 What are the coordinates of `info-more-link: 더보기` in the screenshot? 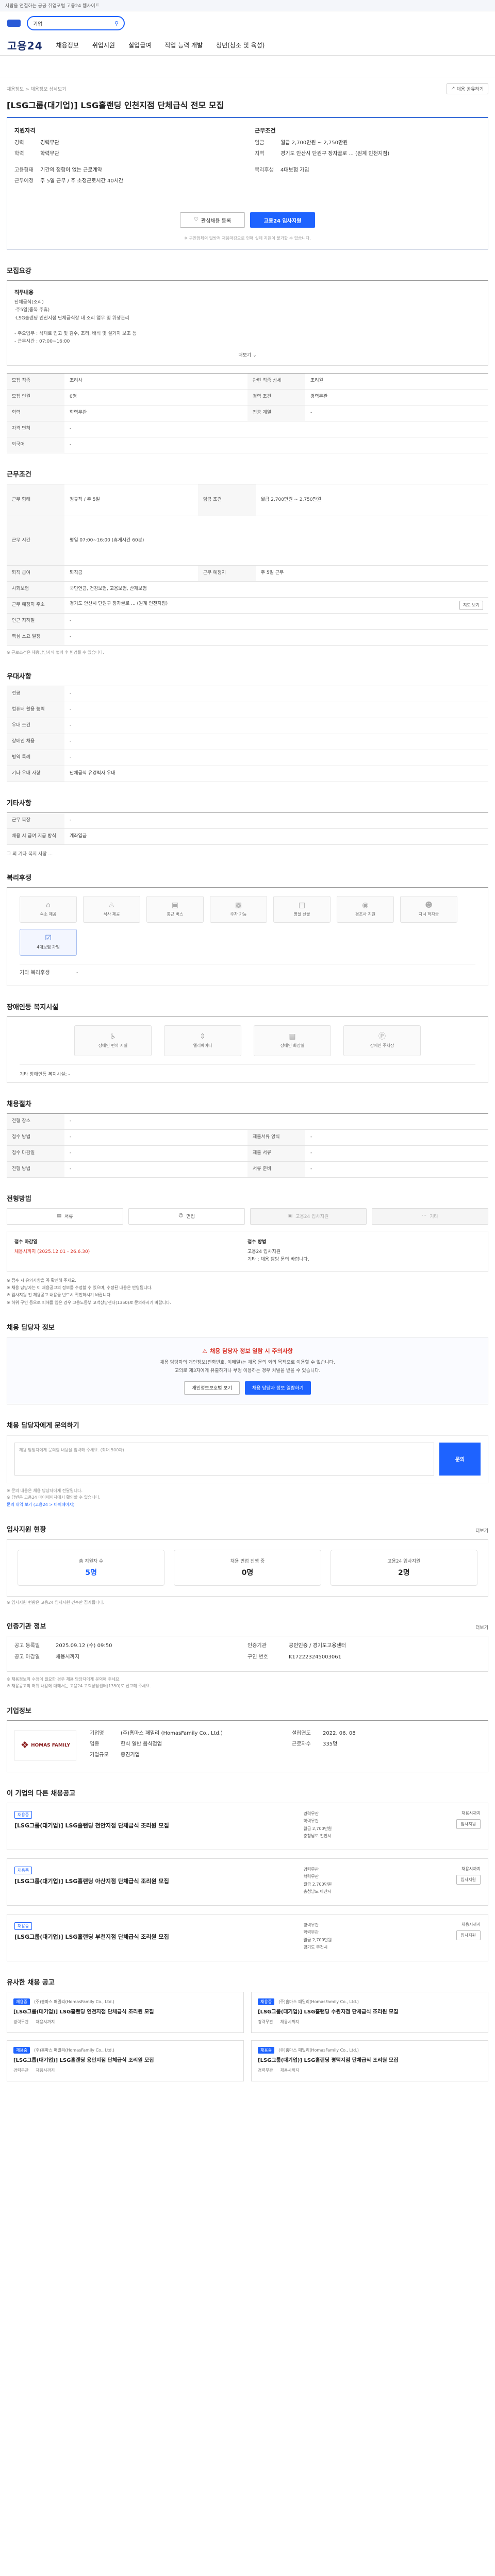 It's located at (481, 1627).